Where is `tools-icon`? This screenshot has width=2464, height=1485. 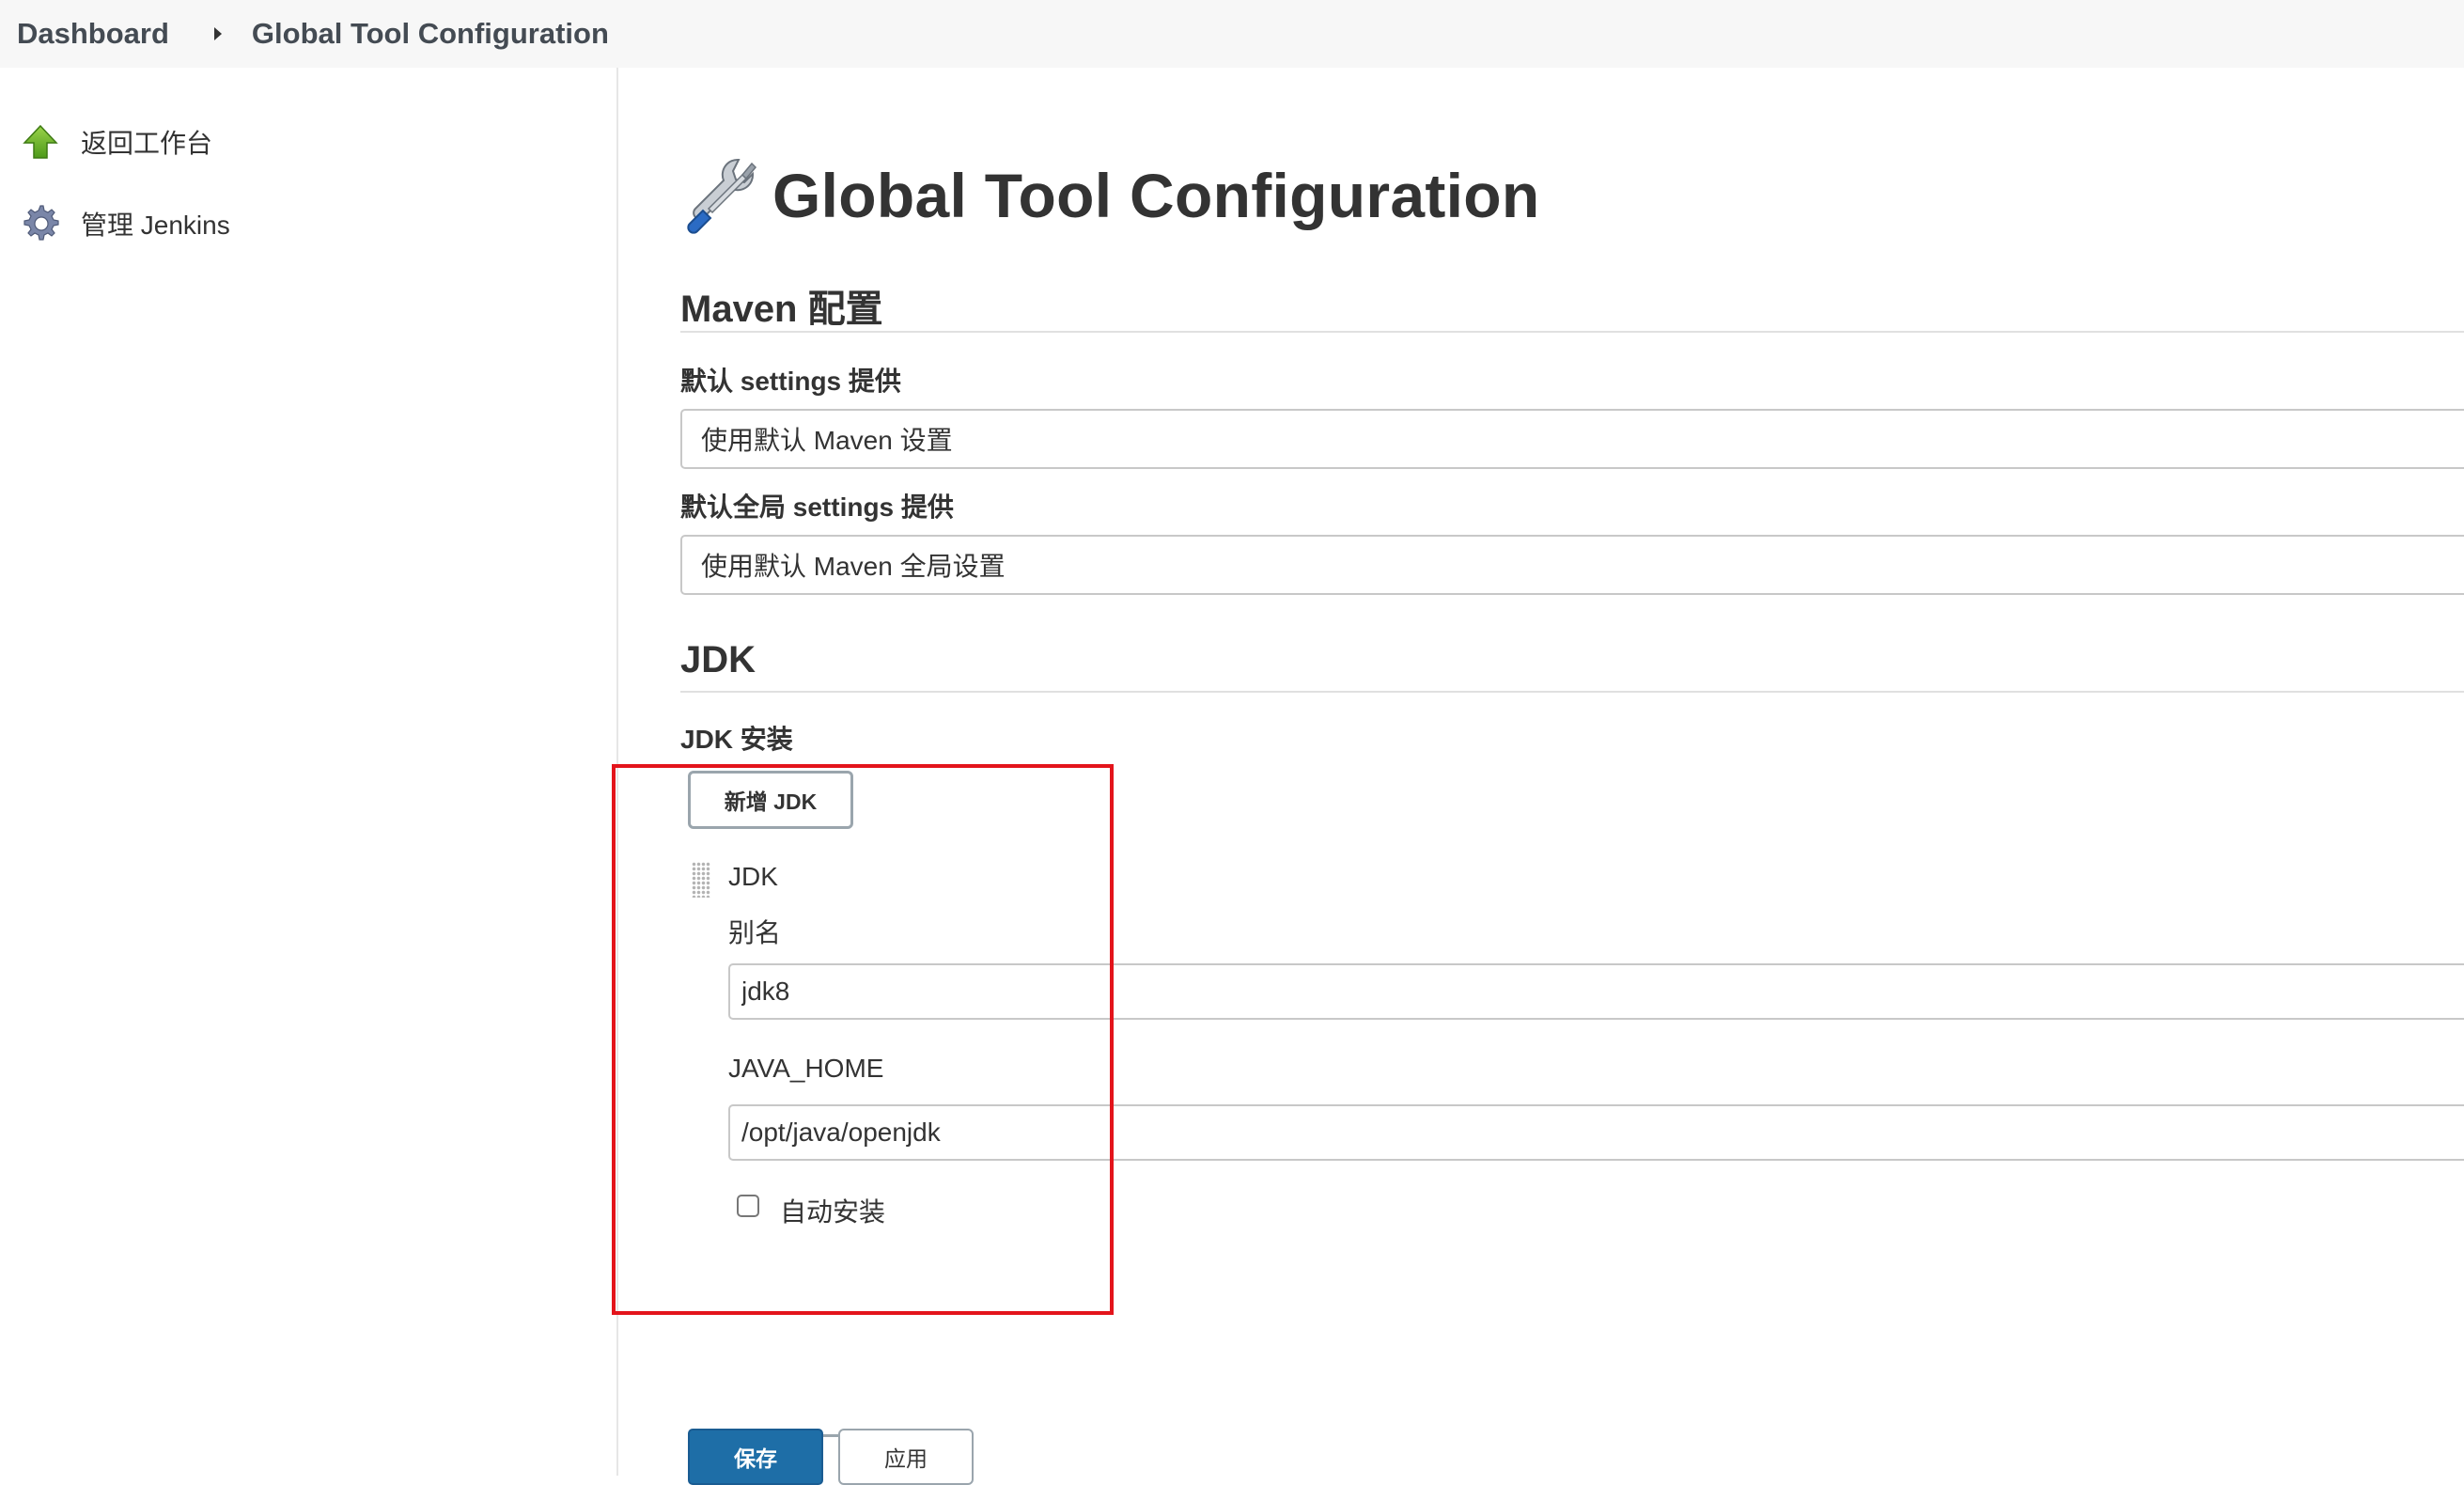
tools-icon is located at coordinates (722, 195).